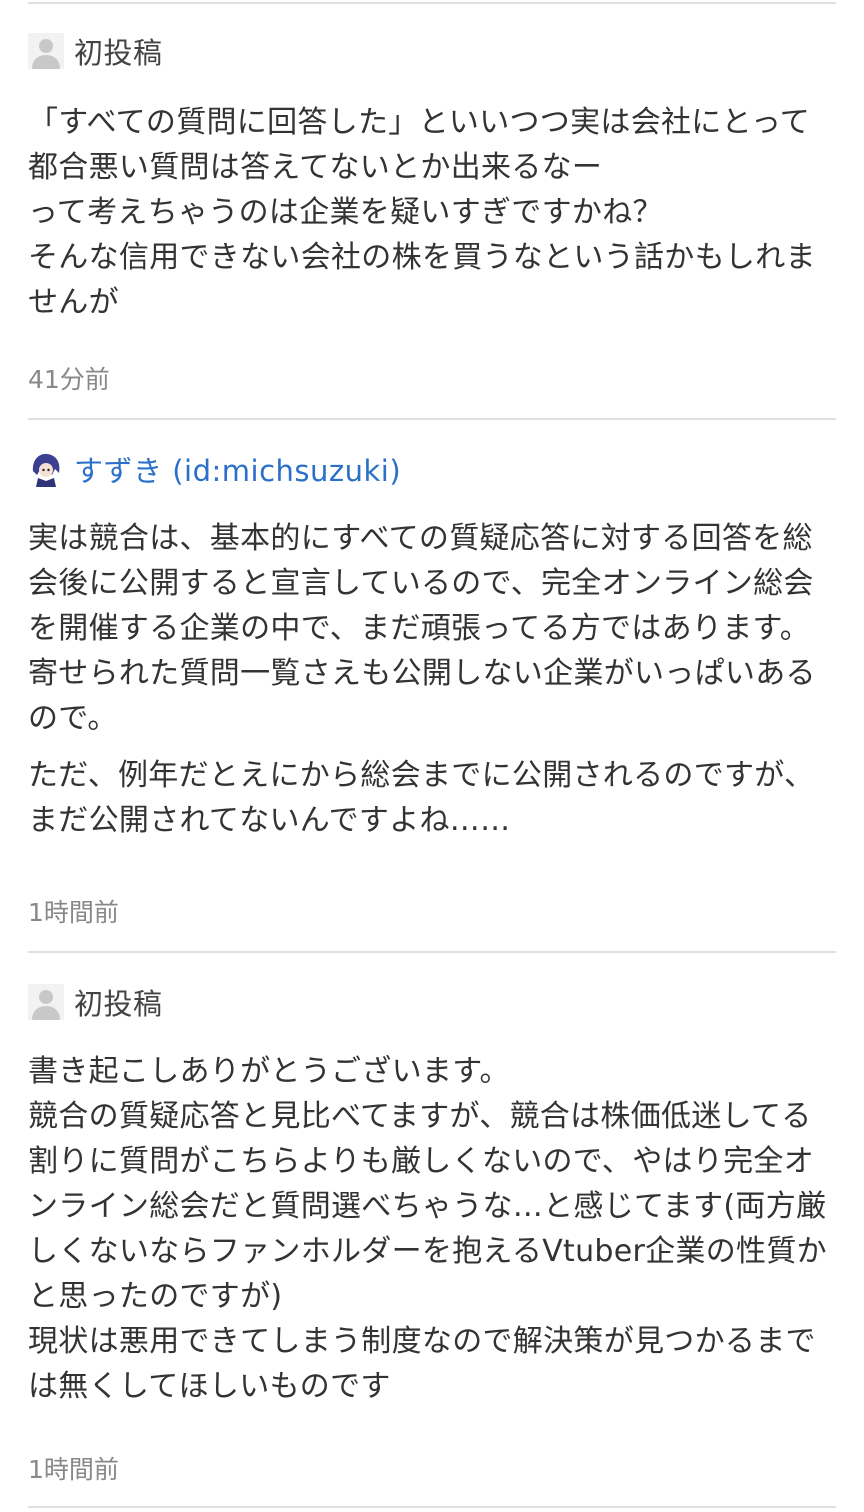 The image size is (864, 1512). What do you see at coordinates (237, 469) in the screenshot?
I see `author-name-link: すずき (id:michsuzuki)` at bounding box center [237, 469].